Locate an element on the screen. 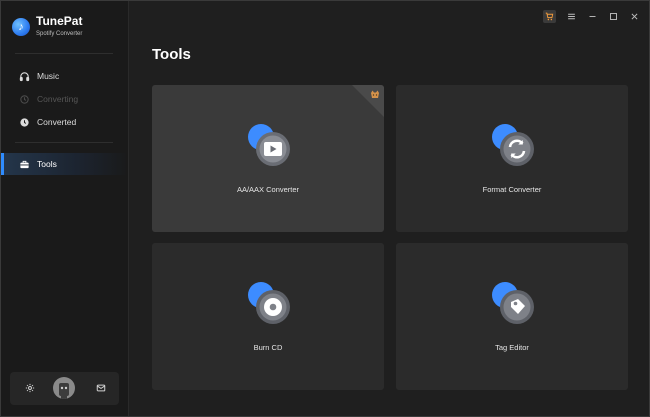 Image resolution: width=650 pixels, height=417 pixels. tool-card-label: Format Converter is located at coordinates (512, 189).